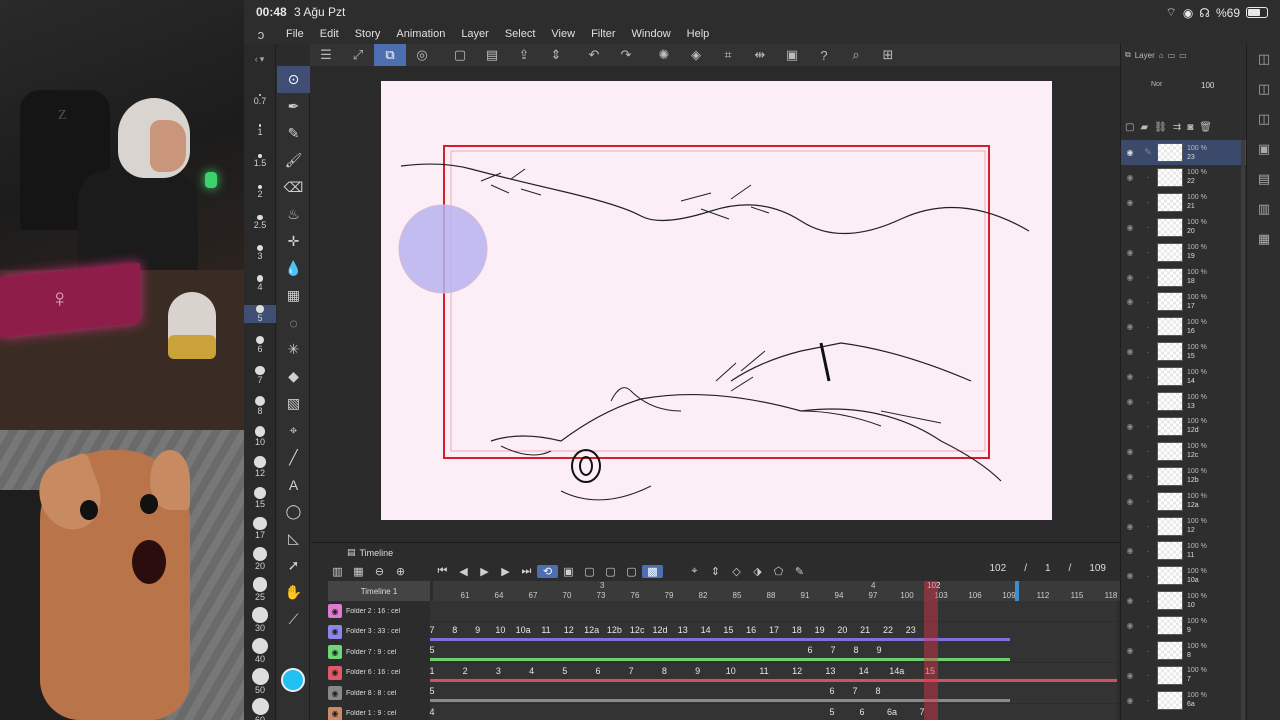  I want to click on blend-mode-select: Nor, so click(1156, 84).